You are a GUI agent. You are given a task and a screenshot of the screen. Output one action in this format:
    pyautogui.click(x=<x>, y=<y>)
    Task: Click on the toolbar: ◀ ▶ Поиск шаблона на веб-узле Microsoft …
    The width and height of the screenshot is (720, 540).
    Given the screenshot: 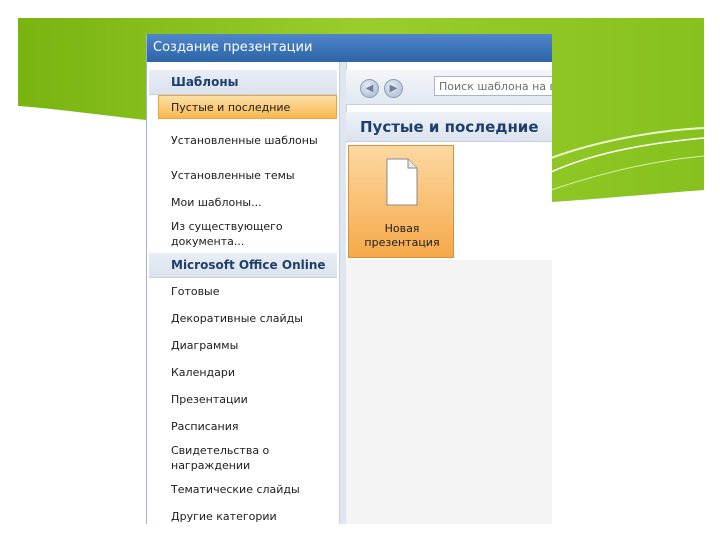 What is the action you would take?
    pyautogui.click(x=449, y=87)
    